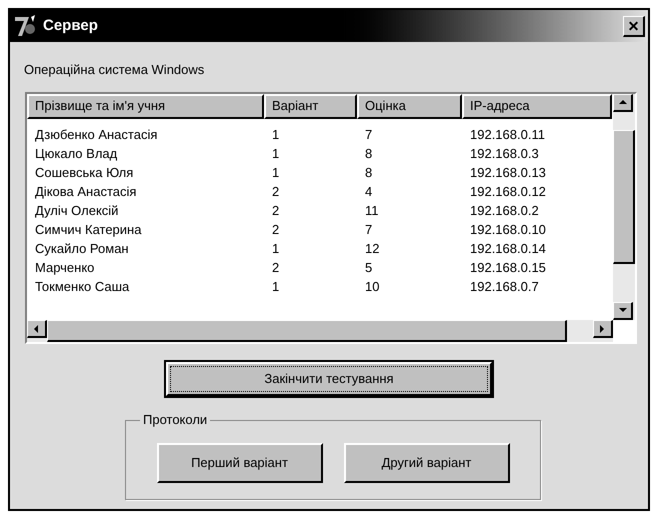 The image size is (658, 519). I want to click on table-cell: Симчич Катерина, so click(88, 229).